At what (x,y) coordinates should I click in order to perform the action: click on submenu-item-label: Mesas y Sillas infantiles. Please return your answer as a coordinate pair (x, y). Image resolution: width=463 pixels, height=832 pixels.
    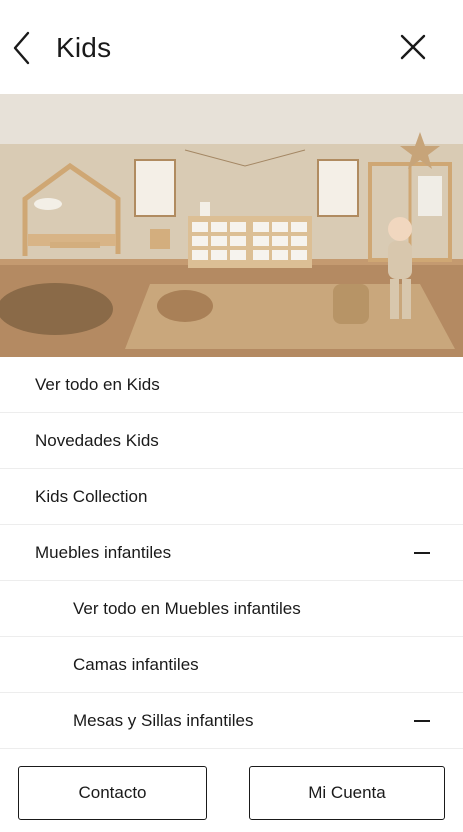
    Looking at the image, I should click on (163, 720).